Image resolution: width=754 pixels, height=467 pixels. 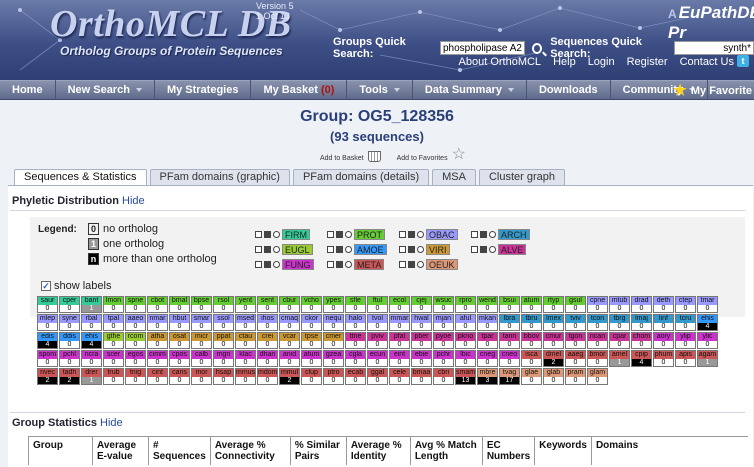 What do you see at coordinates (113, 322) in the screenshot?
I see `species-cell: tpal 0` at bounding box center [113, 322].